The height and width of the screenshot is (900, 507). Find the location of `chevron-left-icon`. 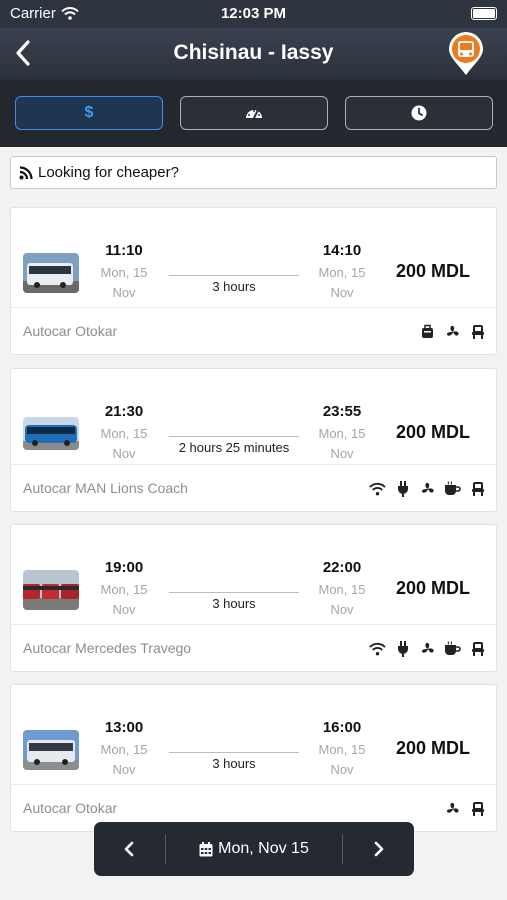

chevron-left-icon is located at coordinates (129, 849).